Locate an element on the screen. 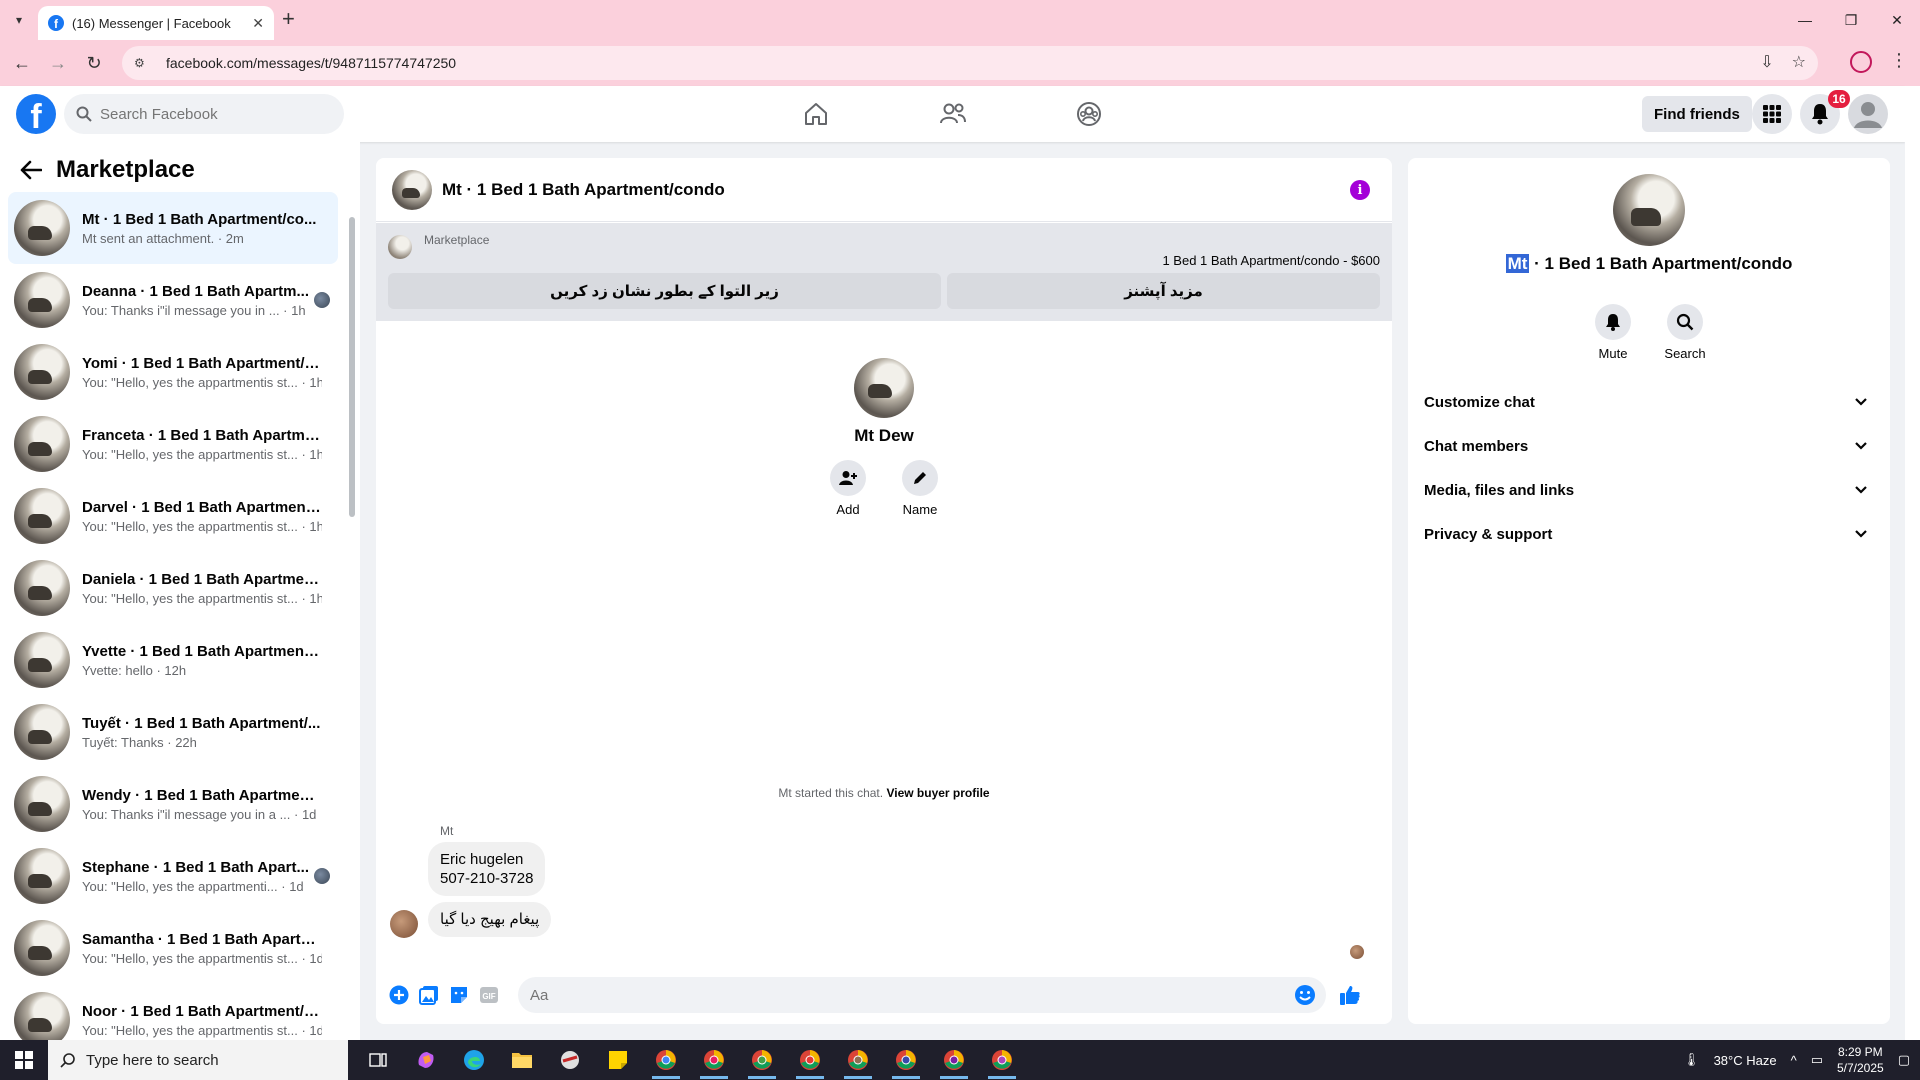  section-chat-members: Chat members is located at coordinates (1649, 446).